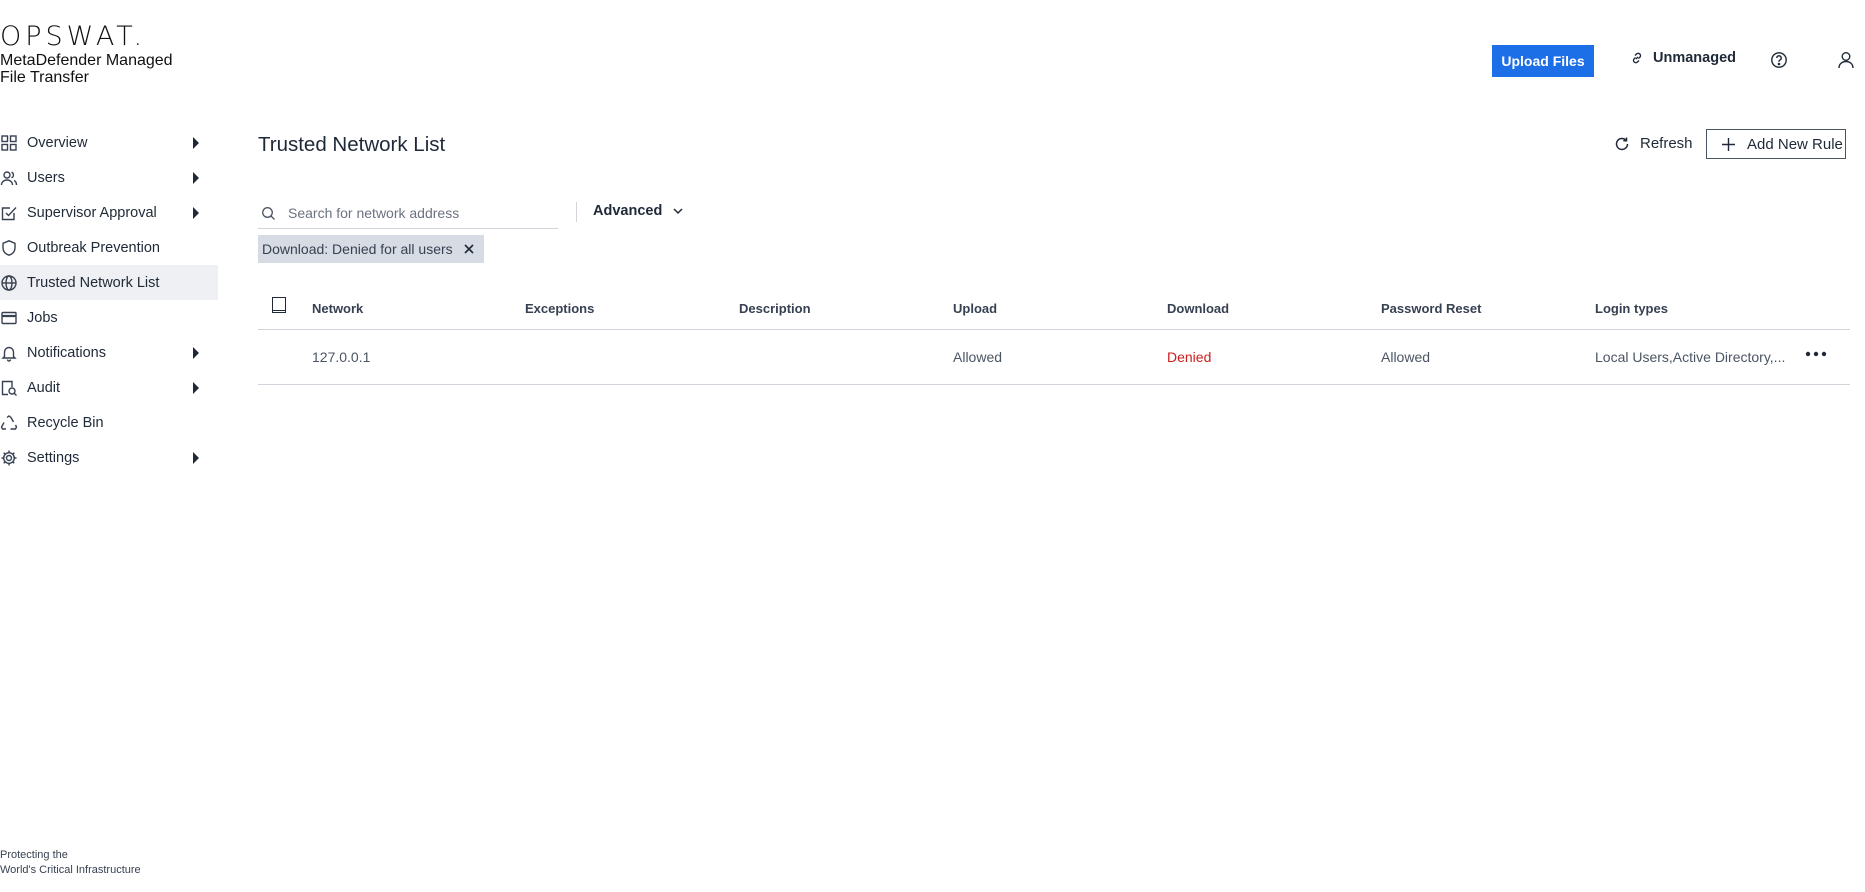 The image size is (1865, 892). I want to click on audit-icon, so click(9, 388).